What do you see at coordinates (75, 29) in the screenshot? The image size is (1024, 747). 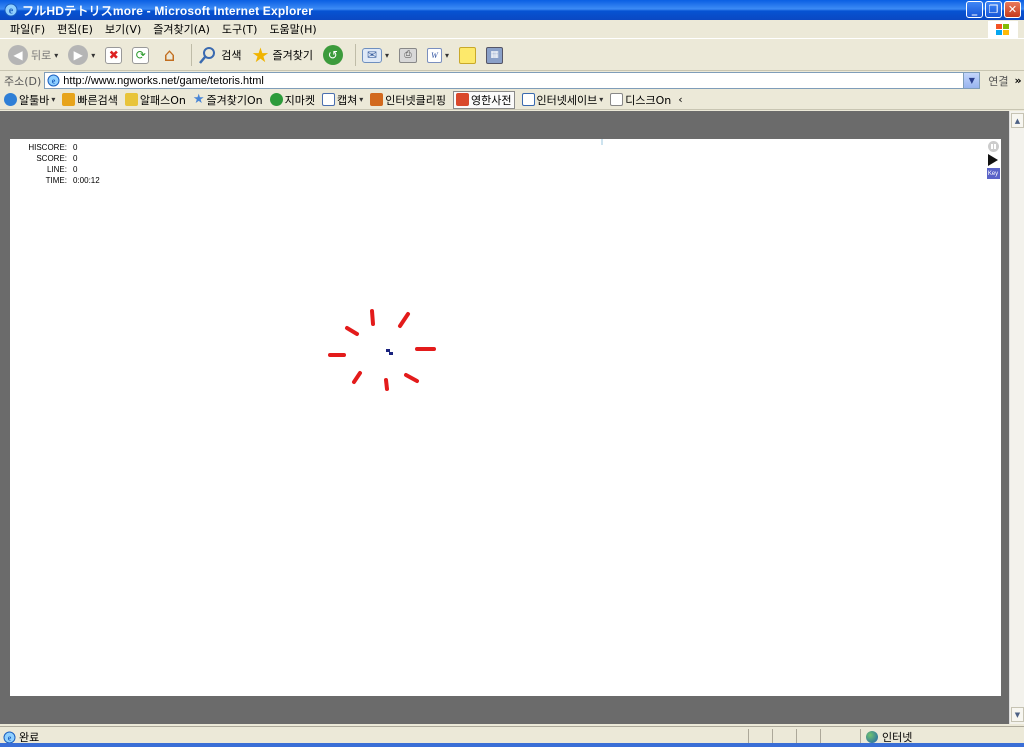 I see `menu-edit: 편집(E)` at bounding box center [75, 29].